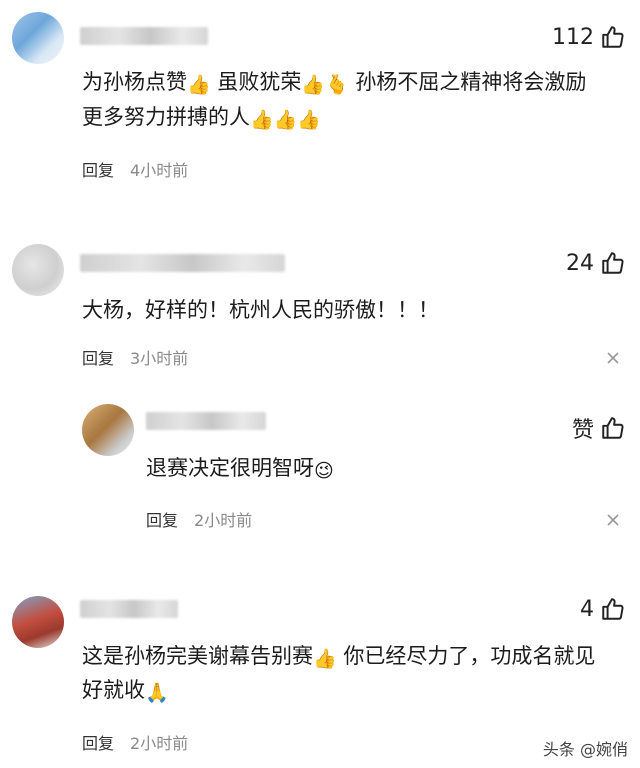  I want to click on pray-emoji: 🙏, so click(157, 693).